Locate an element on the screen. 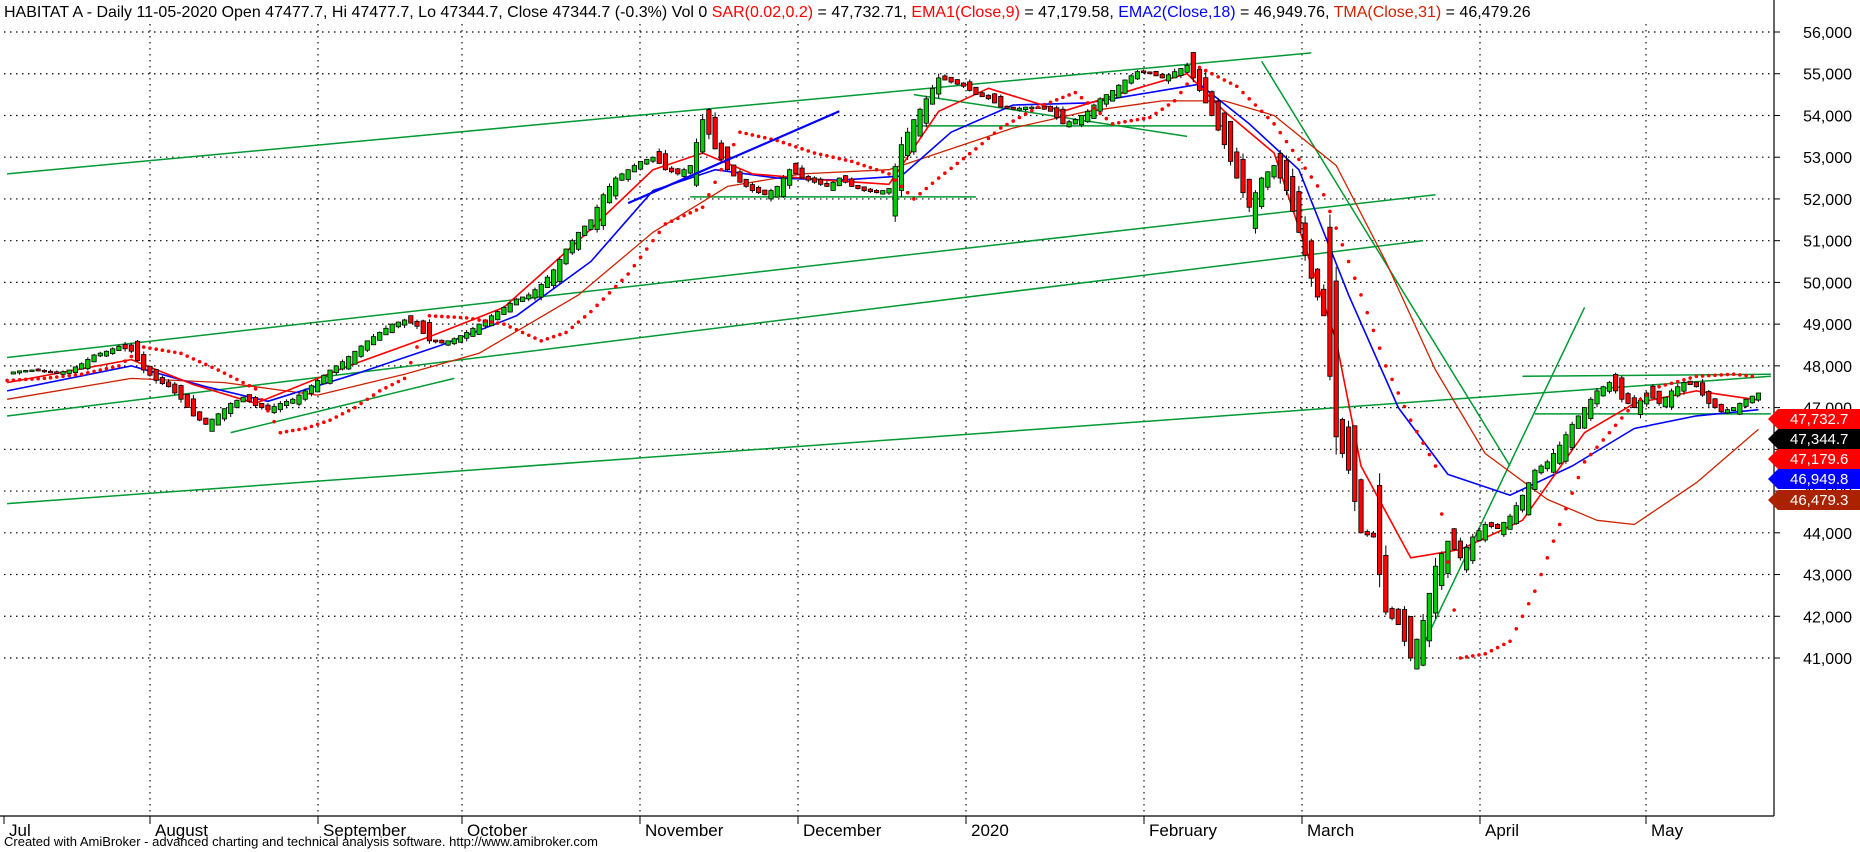 The image size is (1860, 852). tma-label: TMA(Close,31) is located at coordinates (1388, 12).